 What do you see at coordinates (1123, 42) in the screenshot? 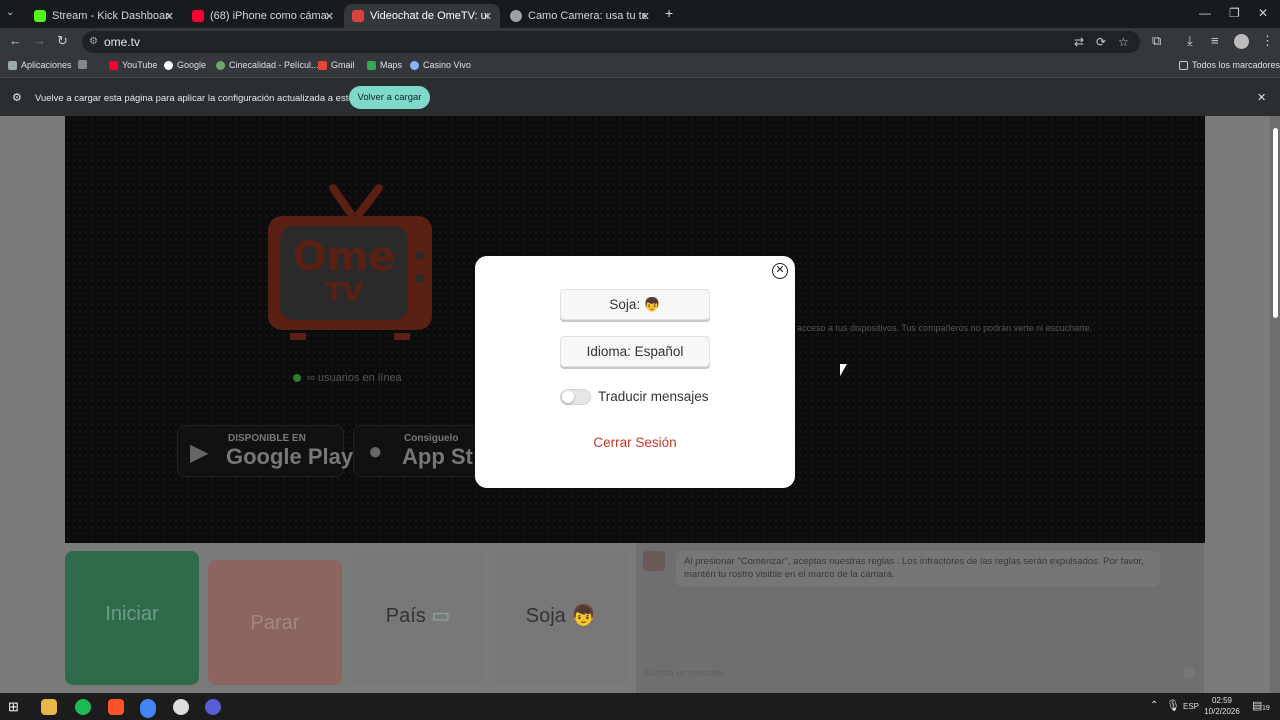
I see `star-icon: ☆` at bounding box center [1123, 42].